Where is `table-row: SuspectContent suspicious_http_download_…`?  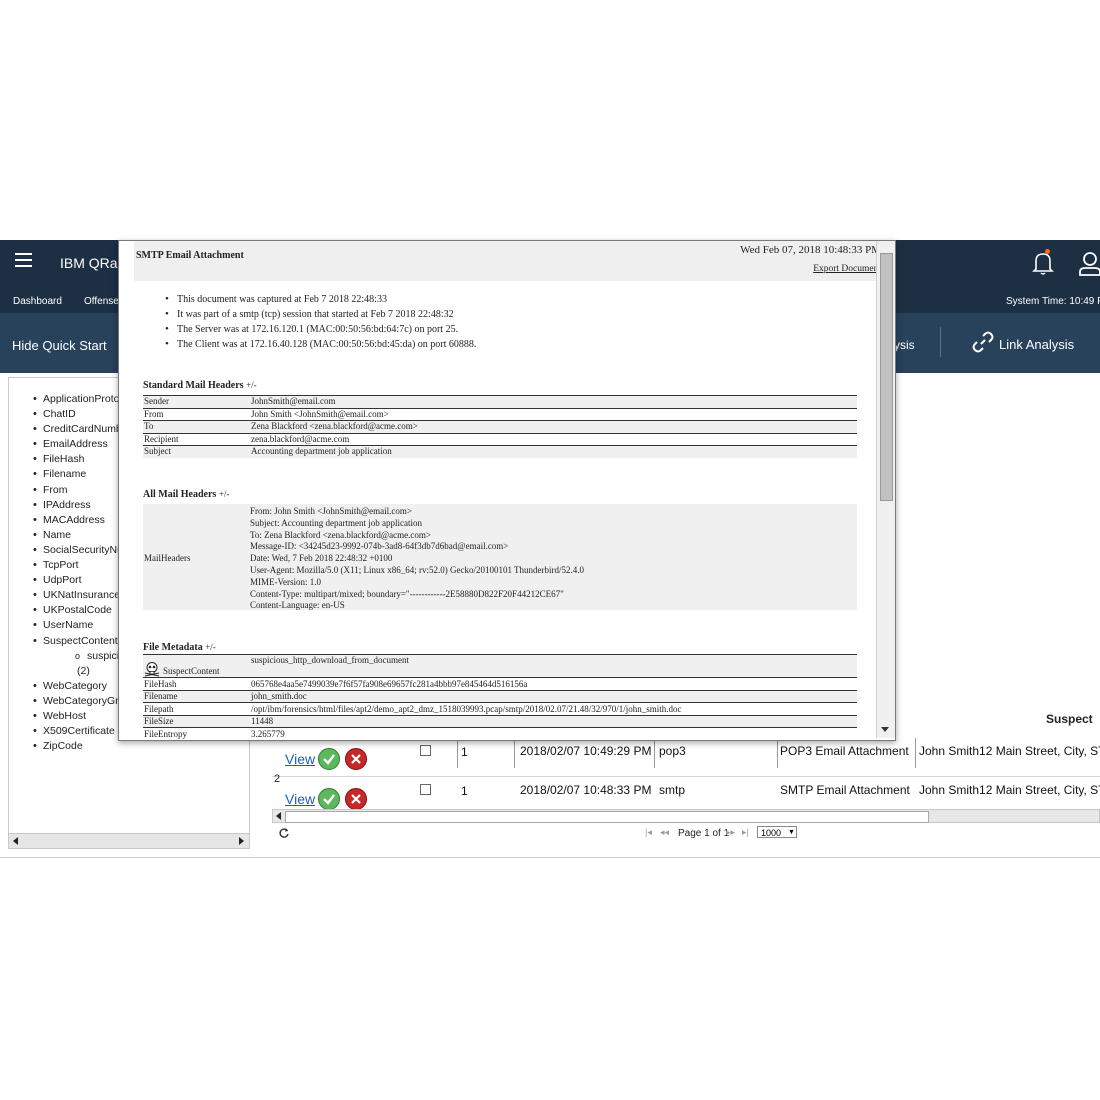 table-row: SuspectContent suspicious_http_download_… is located at coordinates (500, 666).